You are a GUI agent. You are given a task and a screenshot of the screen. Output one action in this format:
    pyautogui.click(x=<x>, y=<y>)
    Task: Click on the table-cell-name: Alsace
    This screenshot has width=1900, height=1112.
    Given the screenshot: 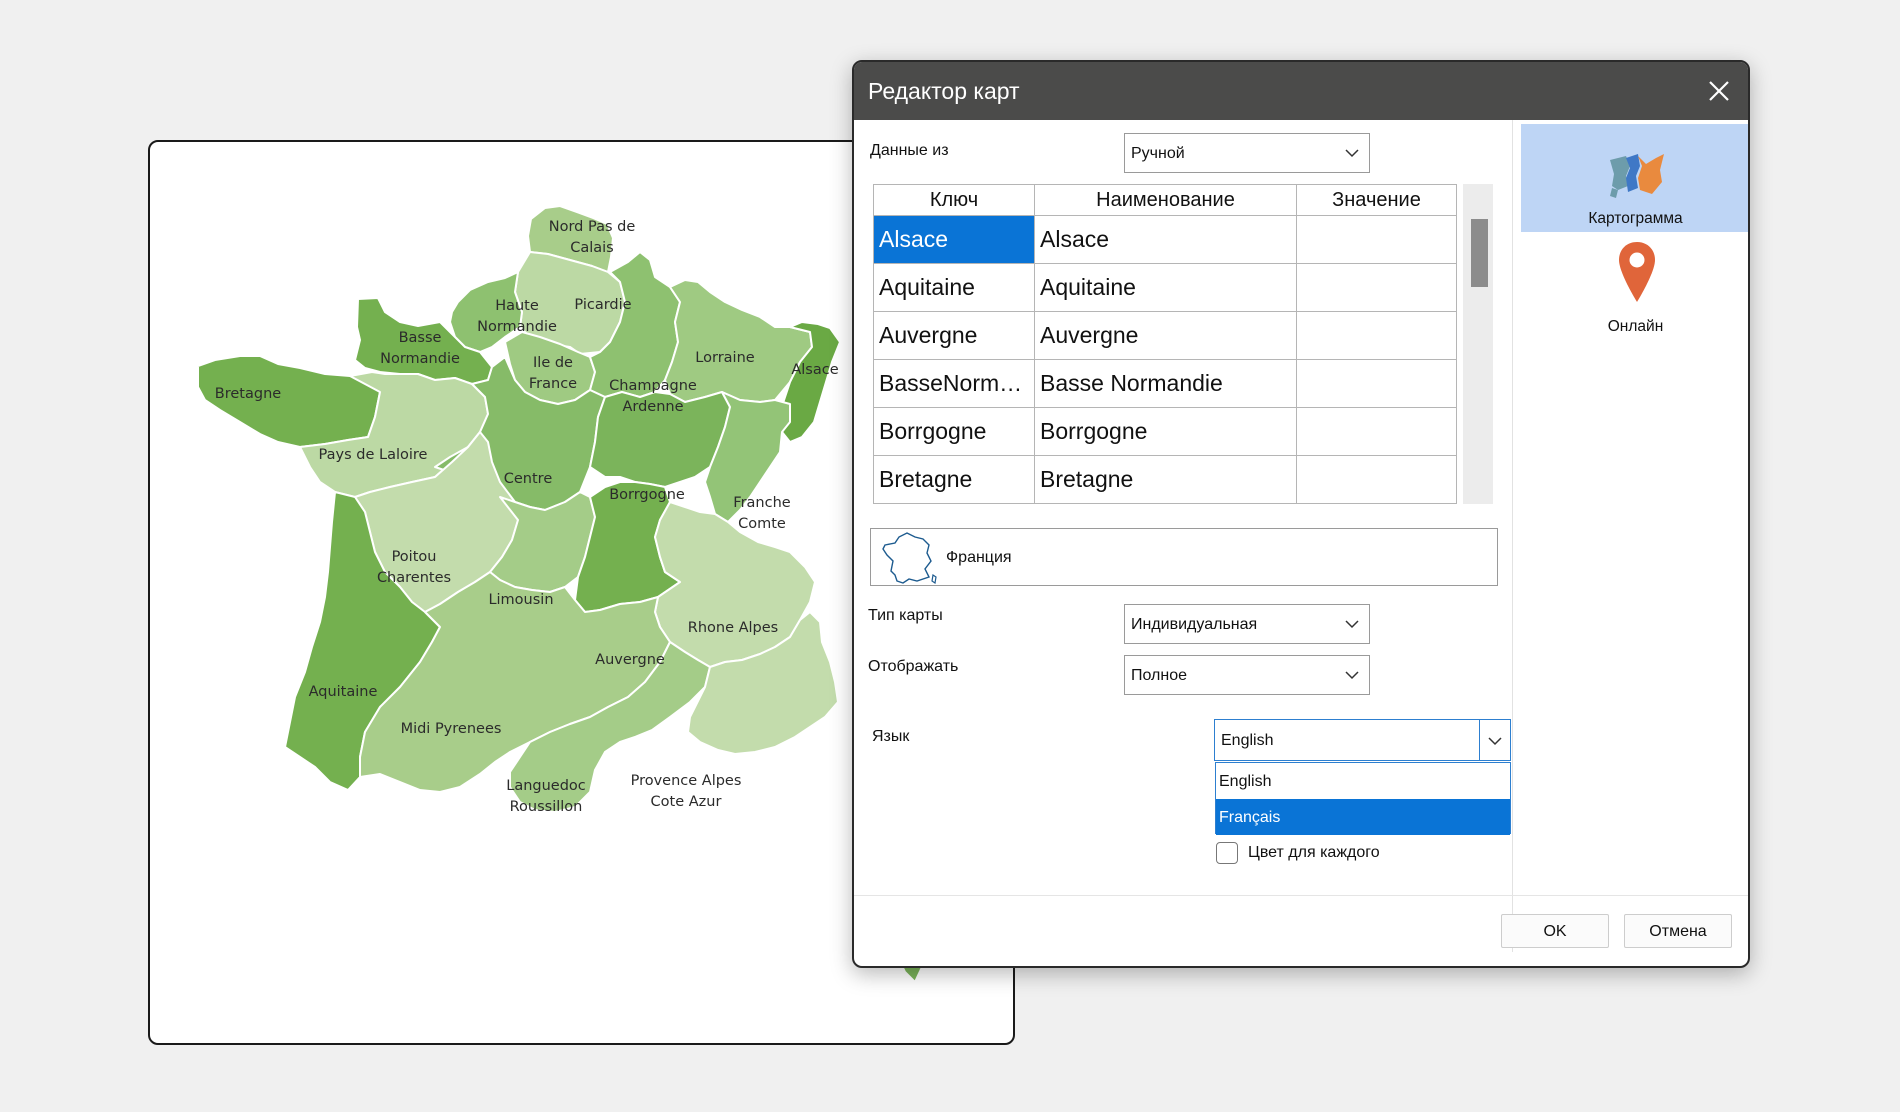 What is the action you would take?
    pyautogui.click(x=1165, y=239)
    